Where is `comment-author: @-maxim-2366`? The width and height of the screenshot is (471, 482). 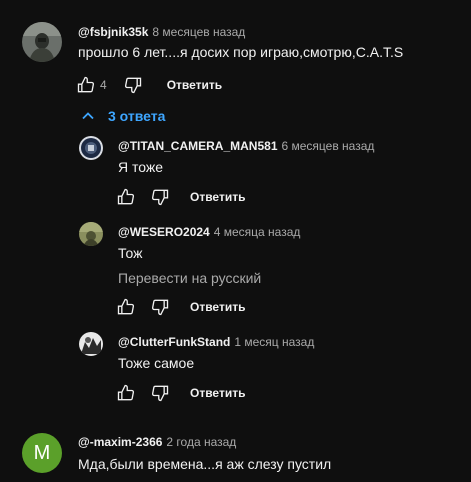
comment-author: @-maxim-2366 is located at coordinates (120, 442).